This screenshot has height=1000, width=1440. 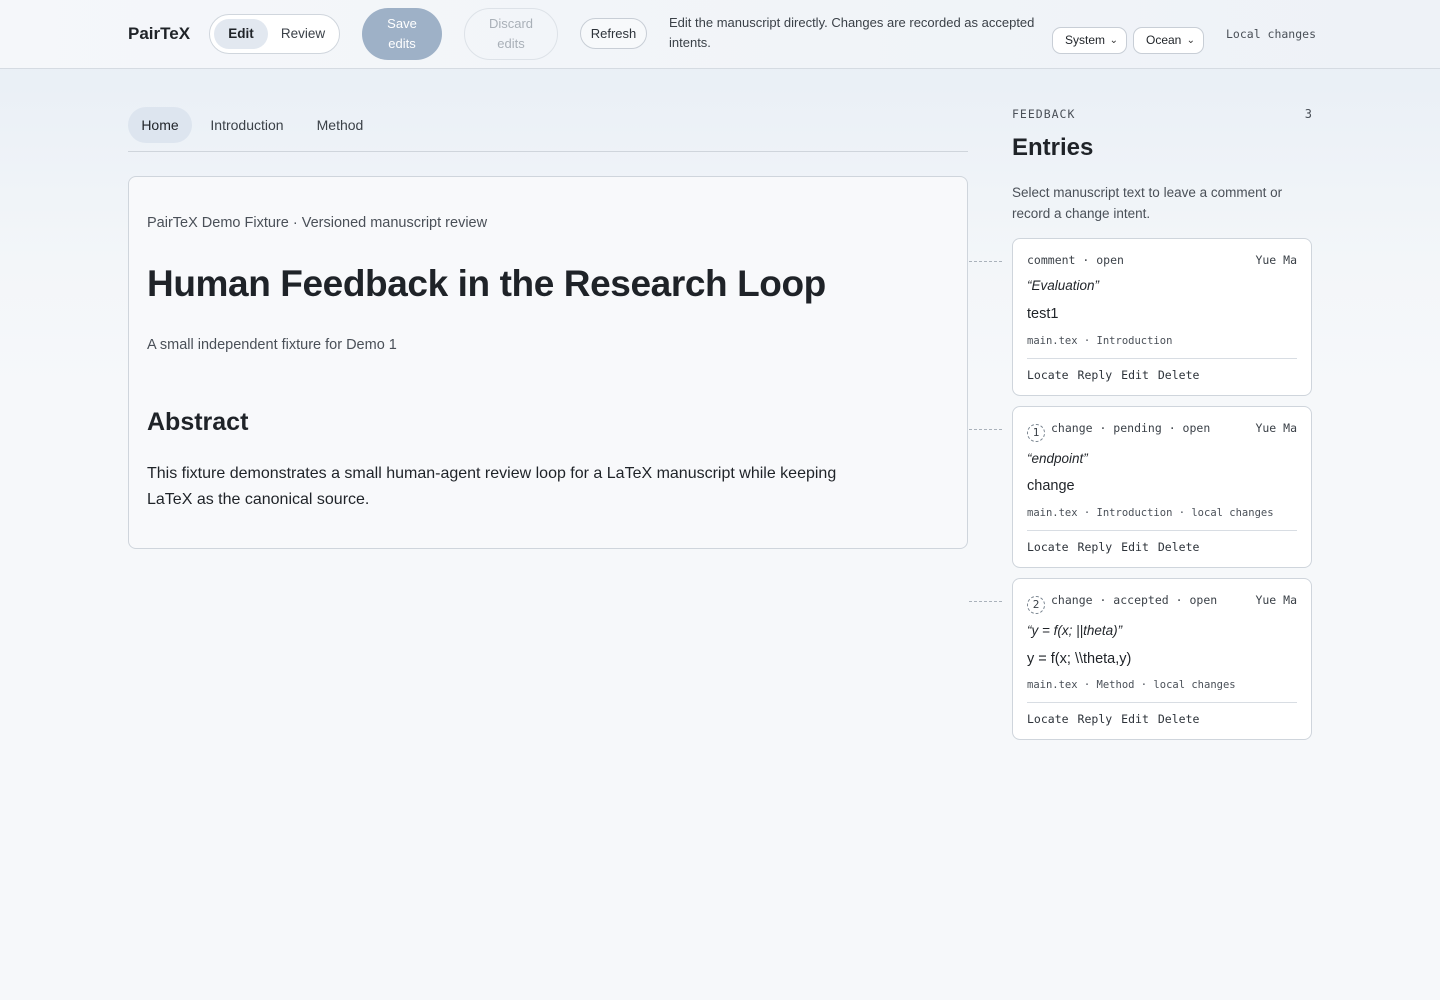 What do you see at coordinates (1100, 341) in the screenshot?
I see `entry-location: main.tex · Introduction` at bounding box center [1100, 341].